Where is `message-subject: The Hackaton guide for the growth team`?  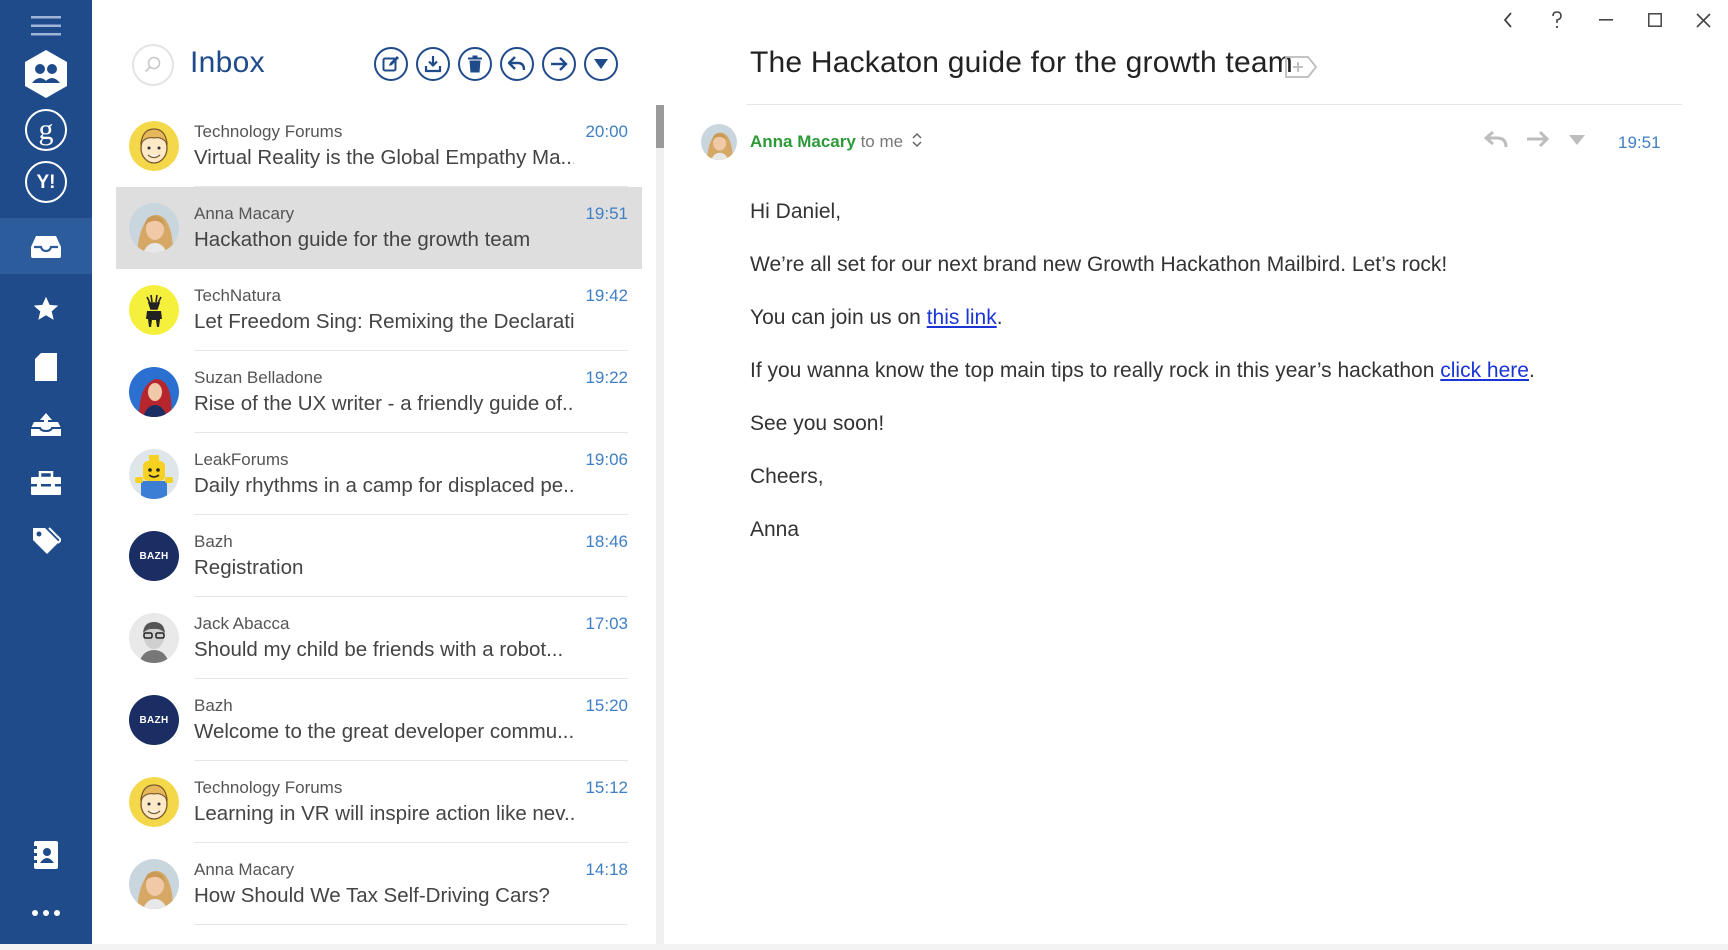 message-subject: The Hackaton guide for the growth team is located at coordinates (1021, 62).